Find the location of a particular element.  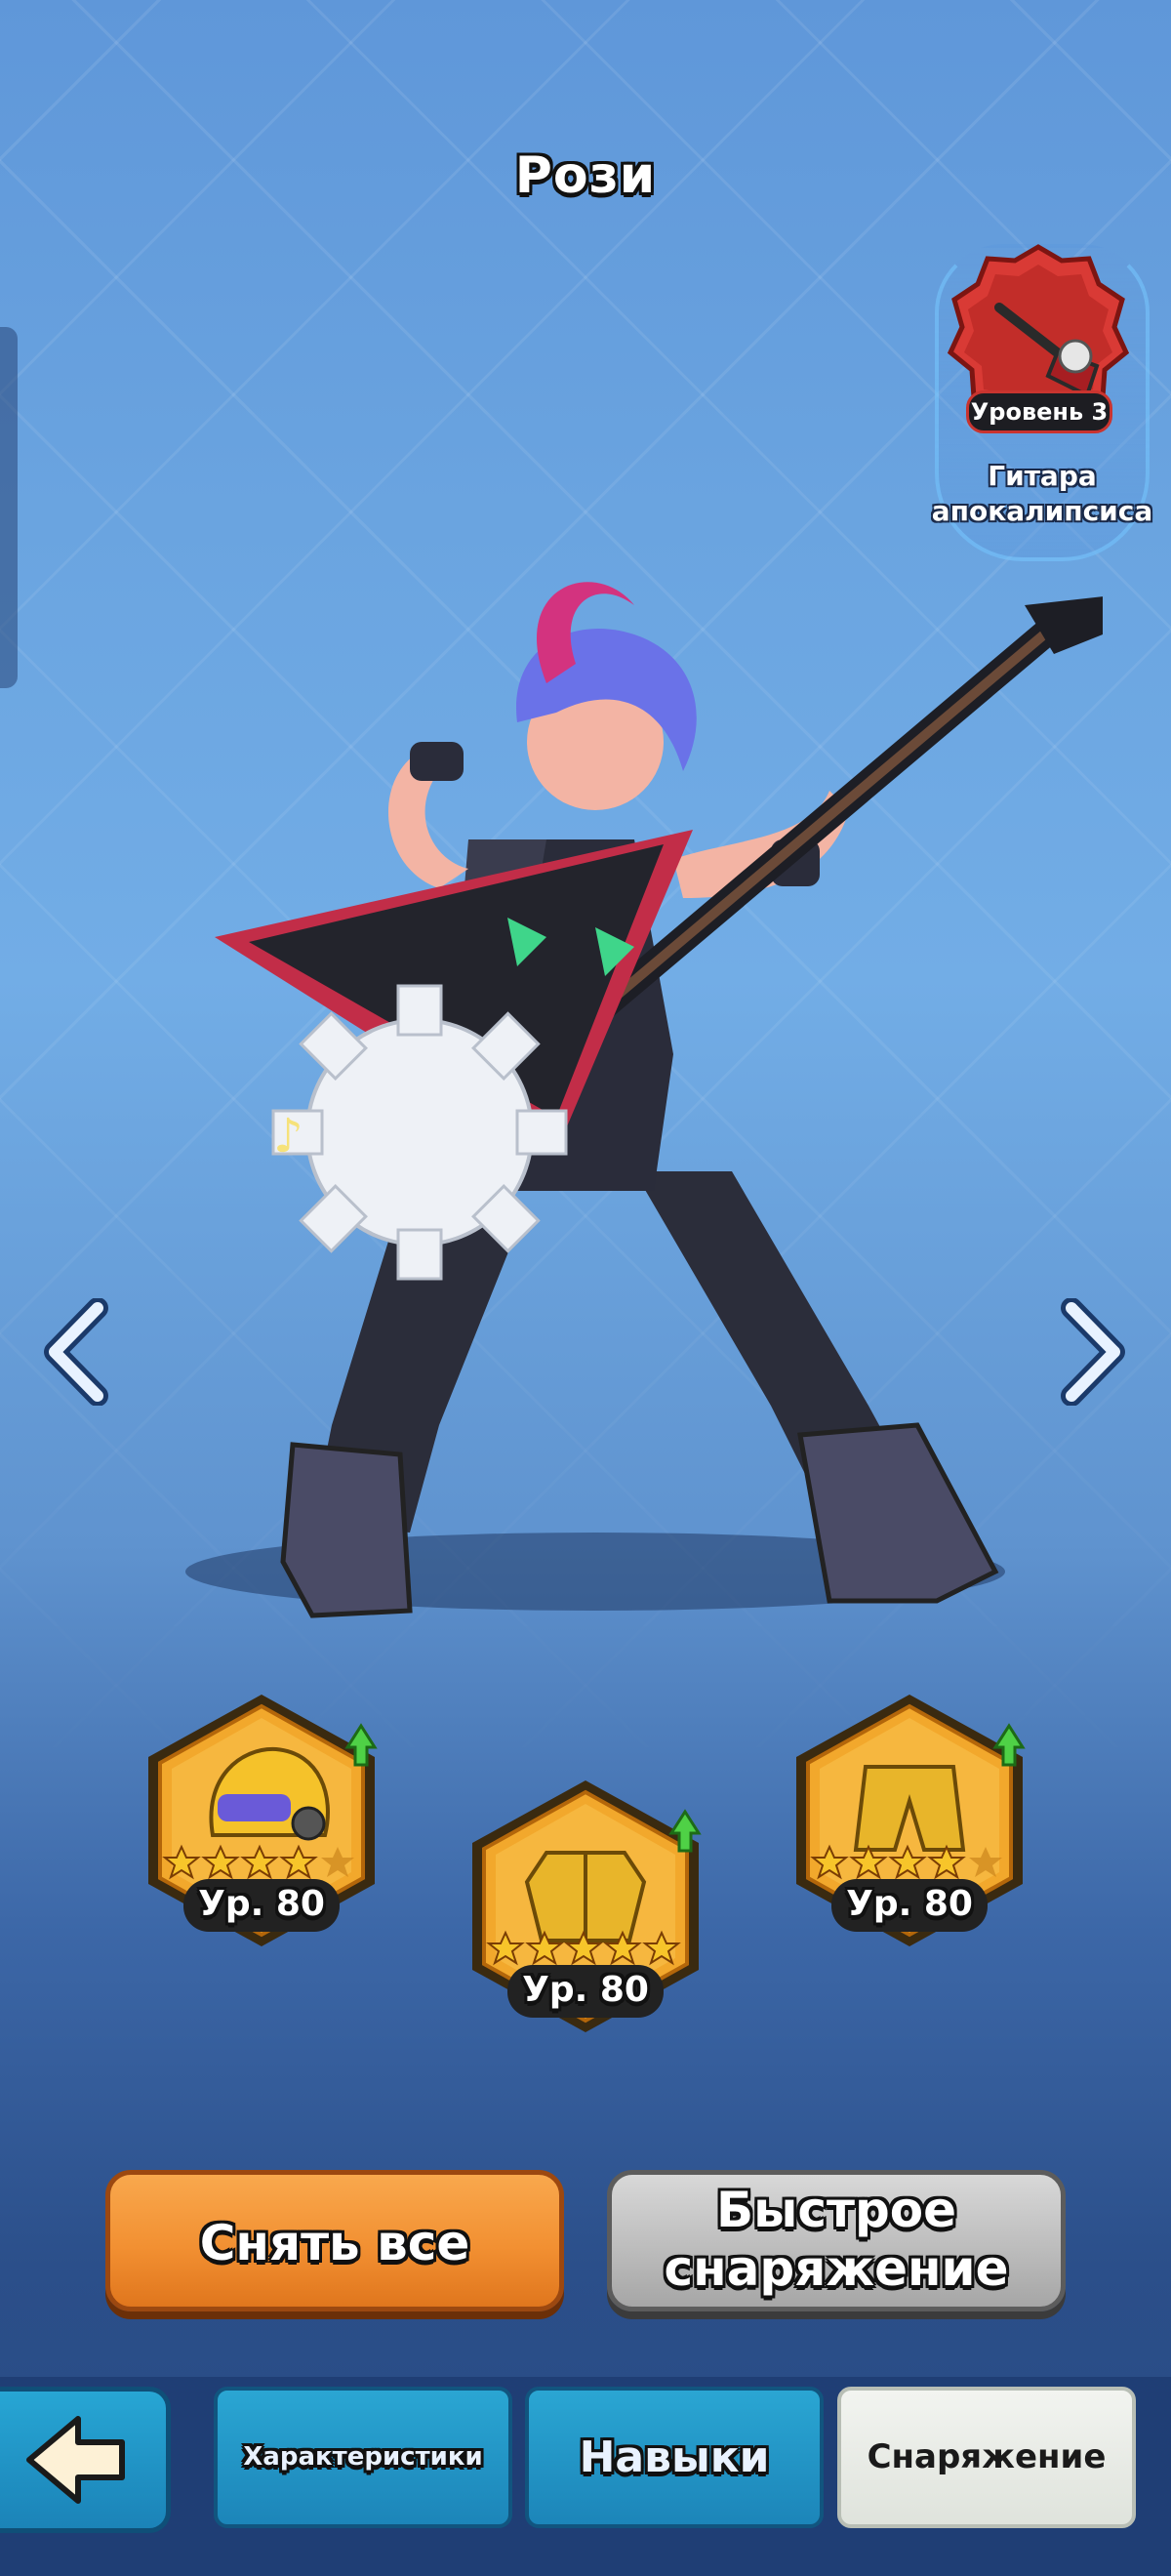

gear-slot-pants: Ур. 80 is located at coordinates (909, 1820).